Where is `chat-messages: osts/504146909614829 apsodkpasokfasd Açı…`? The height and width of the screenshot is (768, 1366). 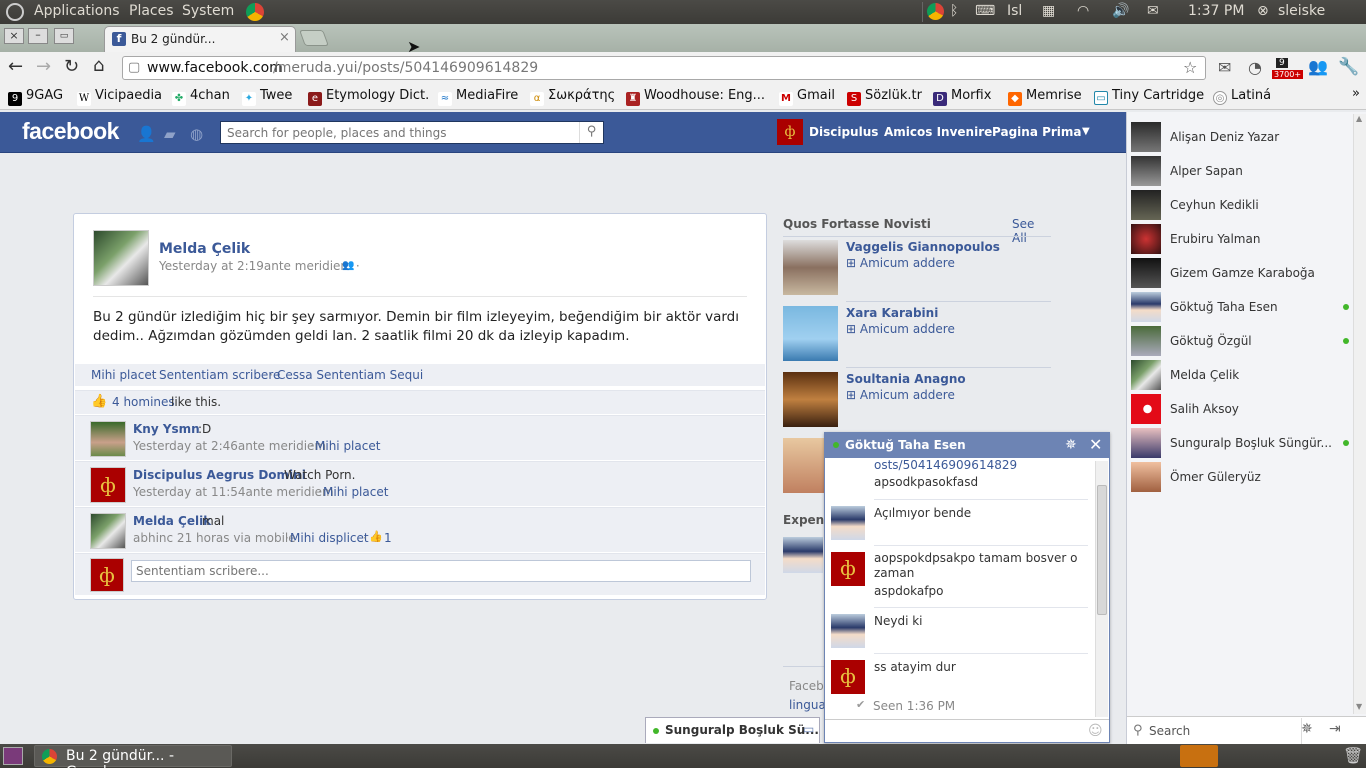 chat-messages: osts/504146909614829 apsodkpasokfasd Açı… is located at coordinates (960, 588).